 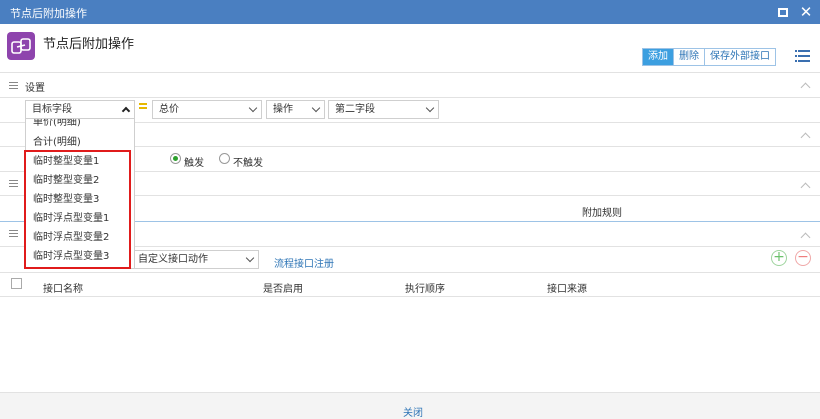 I want to click on list-menu-icon, so click(x=803, y=56).